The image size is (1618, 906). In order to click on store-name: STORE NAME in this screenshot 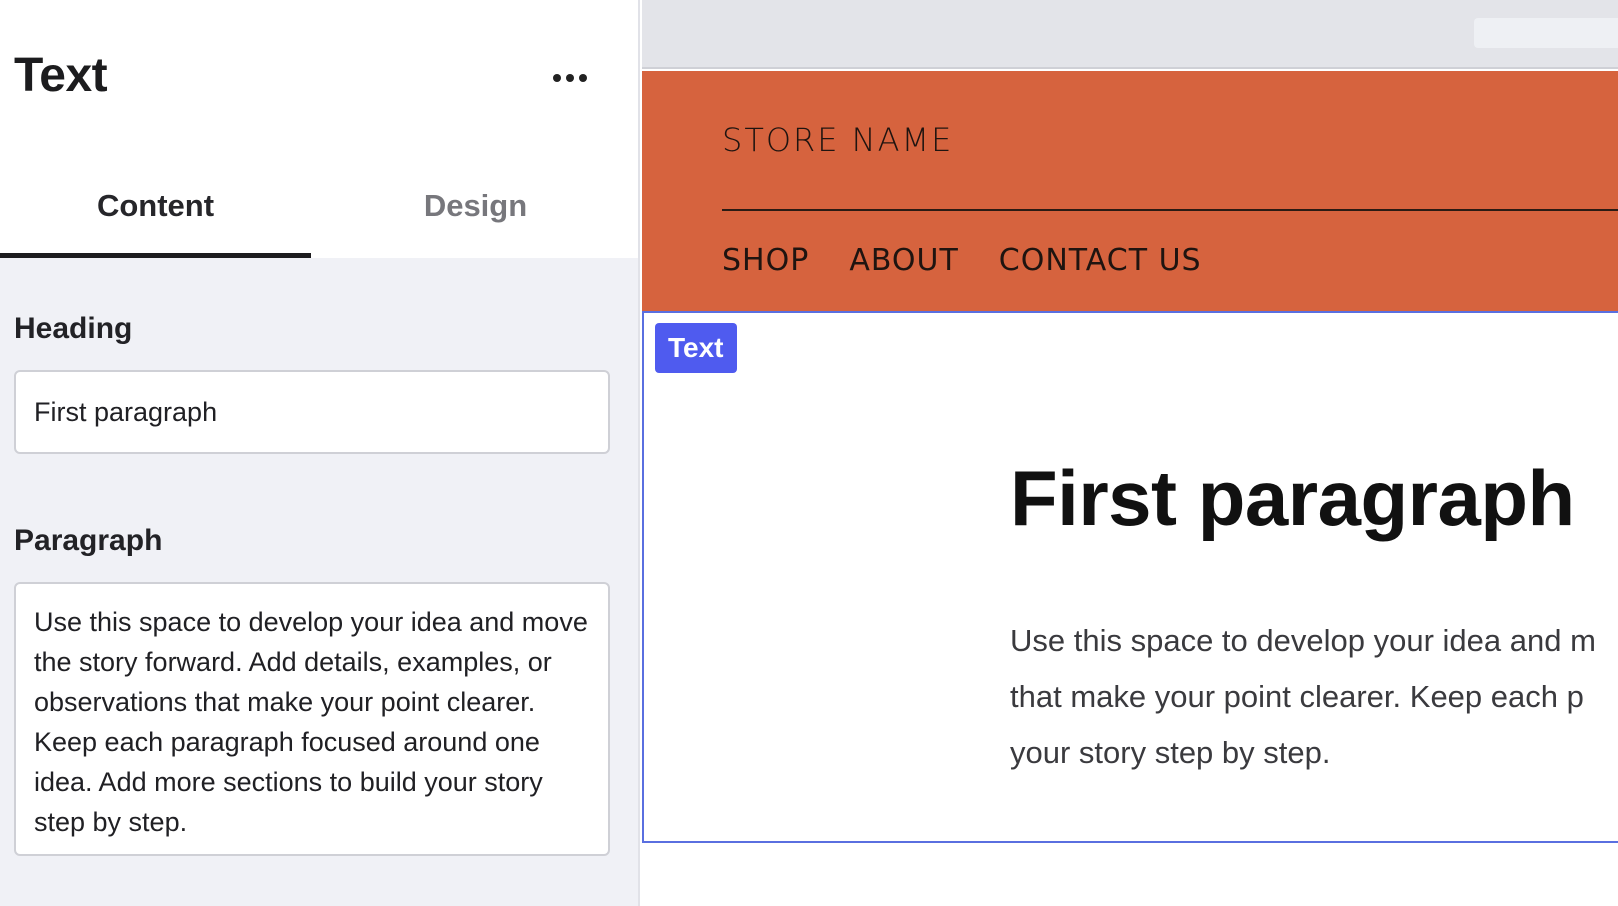, I will do `click(837, 140)`.